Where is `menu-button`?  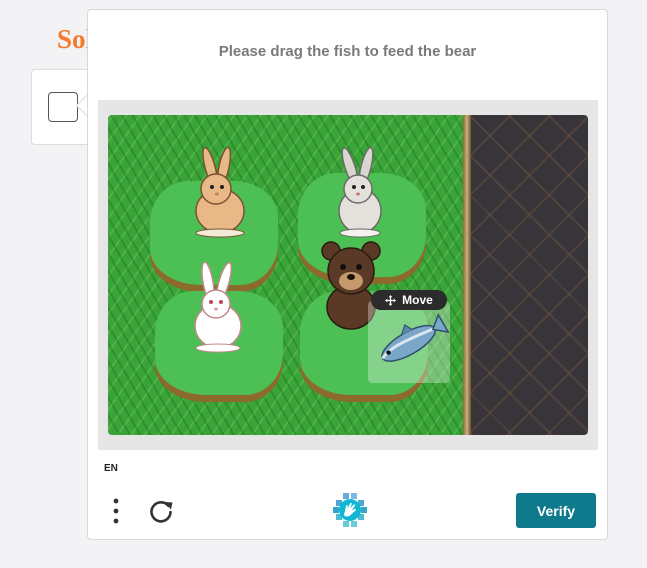
menu-button is located at coordinates (116, 511).